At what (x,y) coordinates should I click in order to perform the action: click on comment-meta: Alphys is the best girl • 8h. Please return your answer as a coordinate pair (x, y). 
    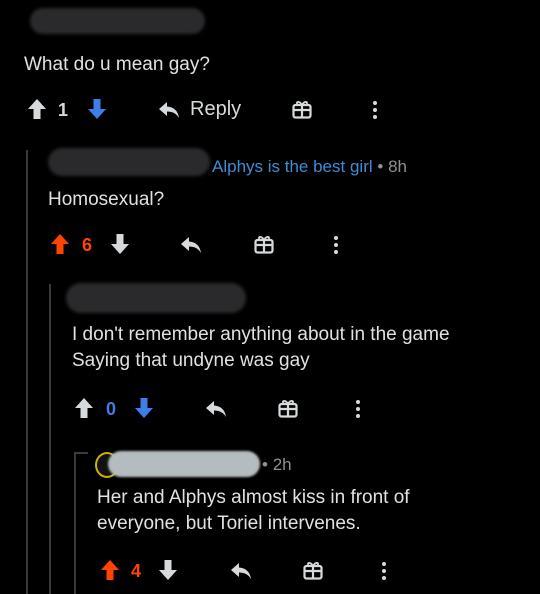
    Looking at the image, I should click on (309, 167).